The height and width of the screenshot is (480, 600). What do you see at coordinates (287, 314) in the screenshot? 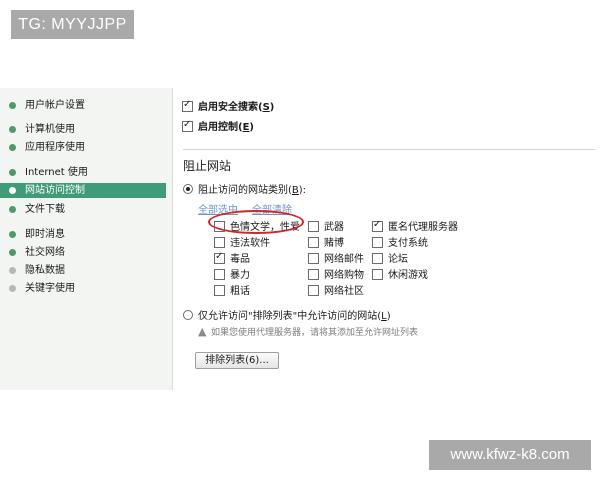
I see `radio-allowlist-only: 仅允许访问"排除列表"中允许访问的网站(L)` at bounding box center [287, 314].